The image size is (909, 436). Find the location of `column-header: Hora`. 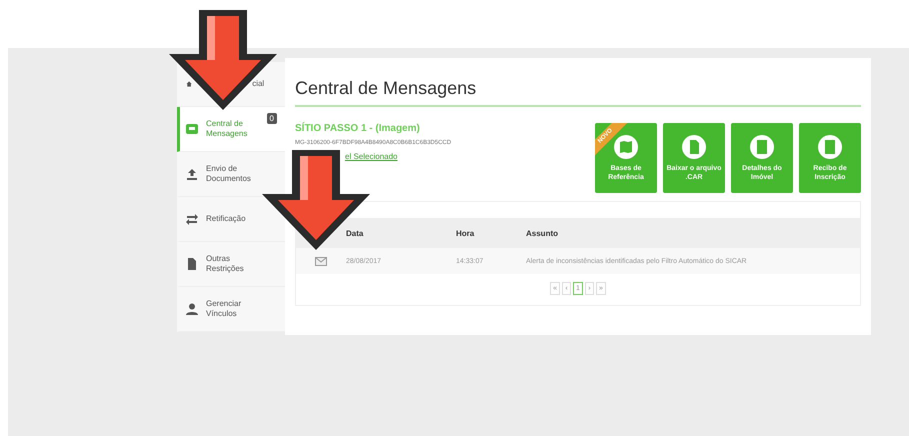

column-header: Hora is located at coordinates (466, 233).